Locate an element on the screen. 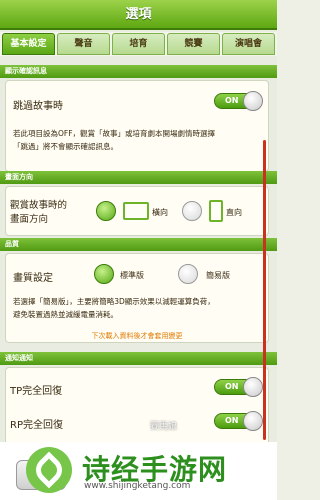 Image resolution: width=320 pixels, height=500 pixels. leaf-logo-icon is located at coordinates (49, 470).